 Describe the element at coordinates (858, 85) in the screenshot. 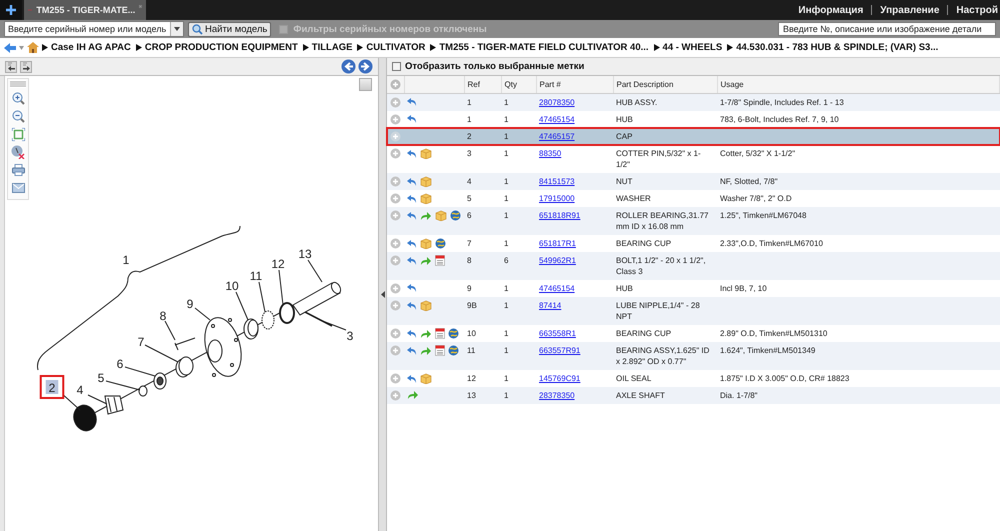

I see `column-header: Usage` at that location.